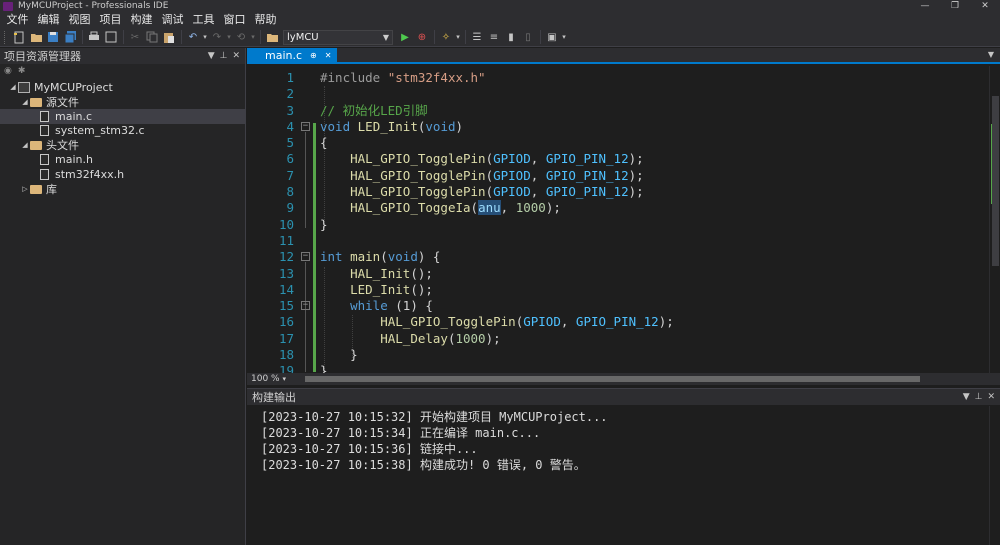 Image resolution: width=1000 pixels, height=545 pixels. Describe the element at coordinates (385, 37) in the screenshot. I see `chevron-down-icon: ▼` at that location.